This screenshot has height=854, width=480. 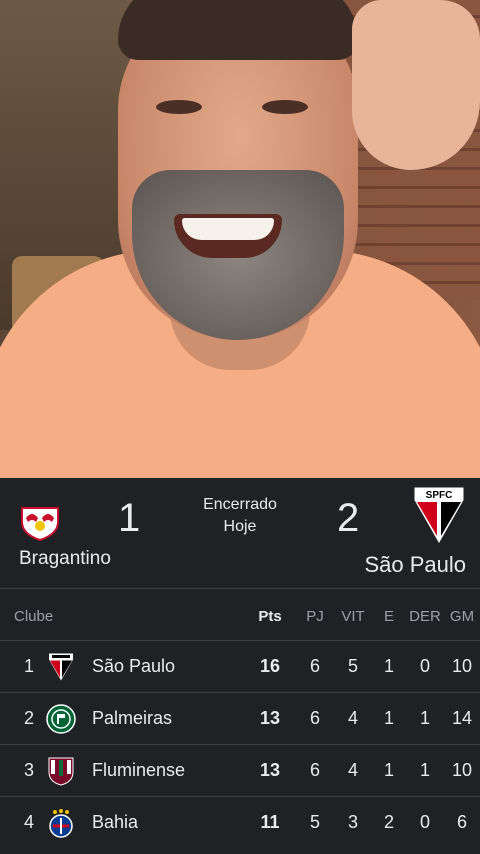 I want to click on row-club-name: Bahia, so click(x=115, y=822).